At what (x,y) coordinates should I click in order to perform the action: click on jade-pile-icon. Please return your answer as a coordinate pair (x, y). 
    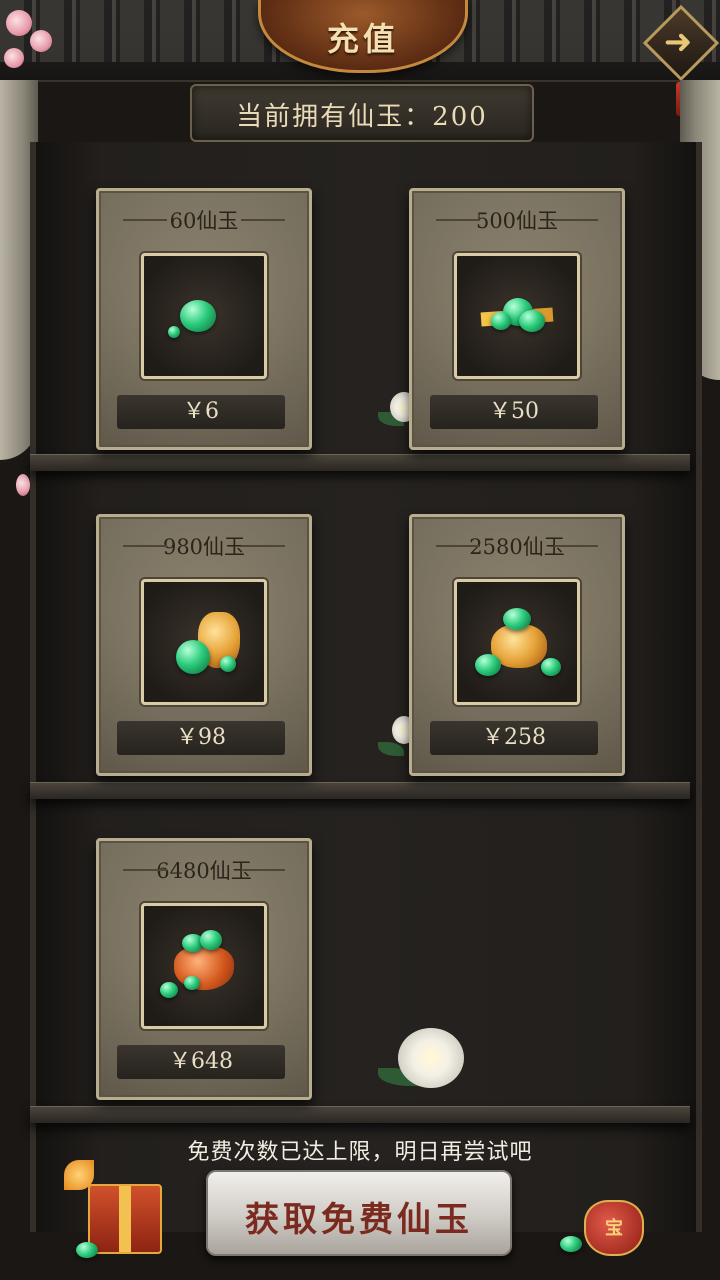
    Looking at the image, I should click on (517, 316).